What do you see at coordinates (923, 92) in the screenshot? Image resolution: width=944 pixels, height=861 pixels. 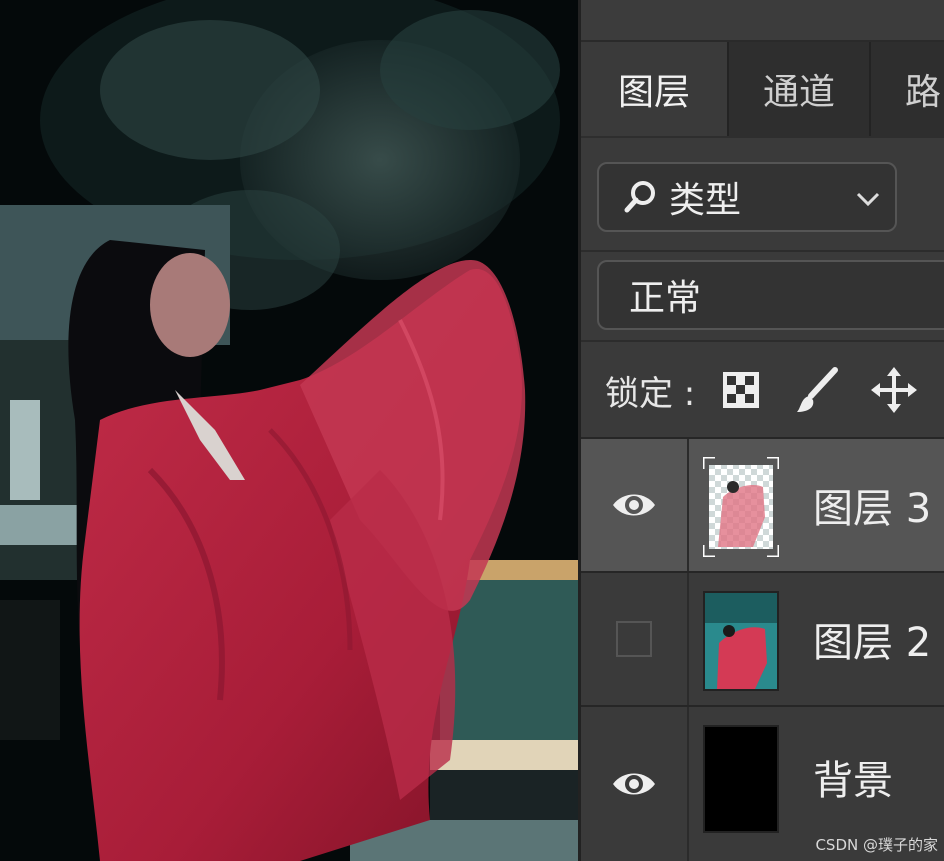 I see `tab-paths-label: 路` at bounding box center [923, 92].